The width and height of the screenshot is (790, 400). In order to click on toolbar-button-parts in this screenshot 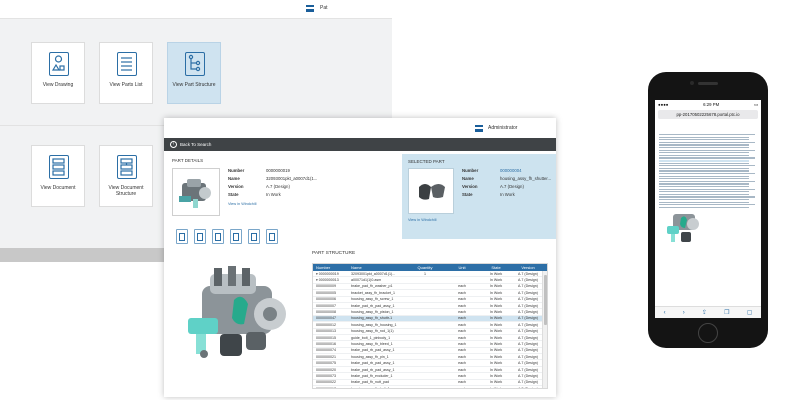, I will do `click(182, 236)`.